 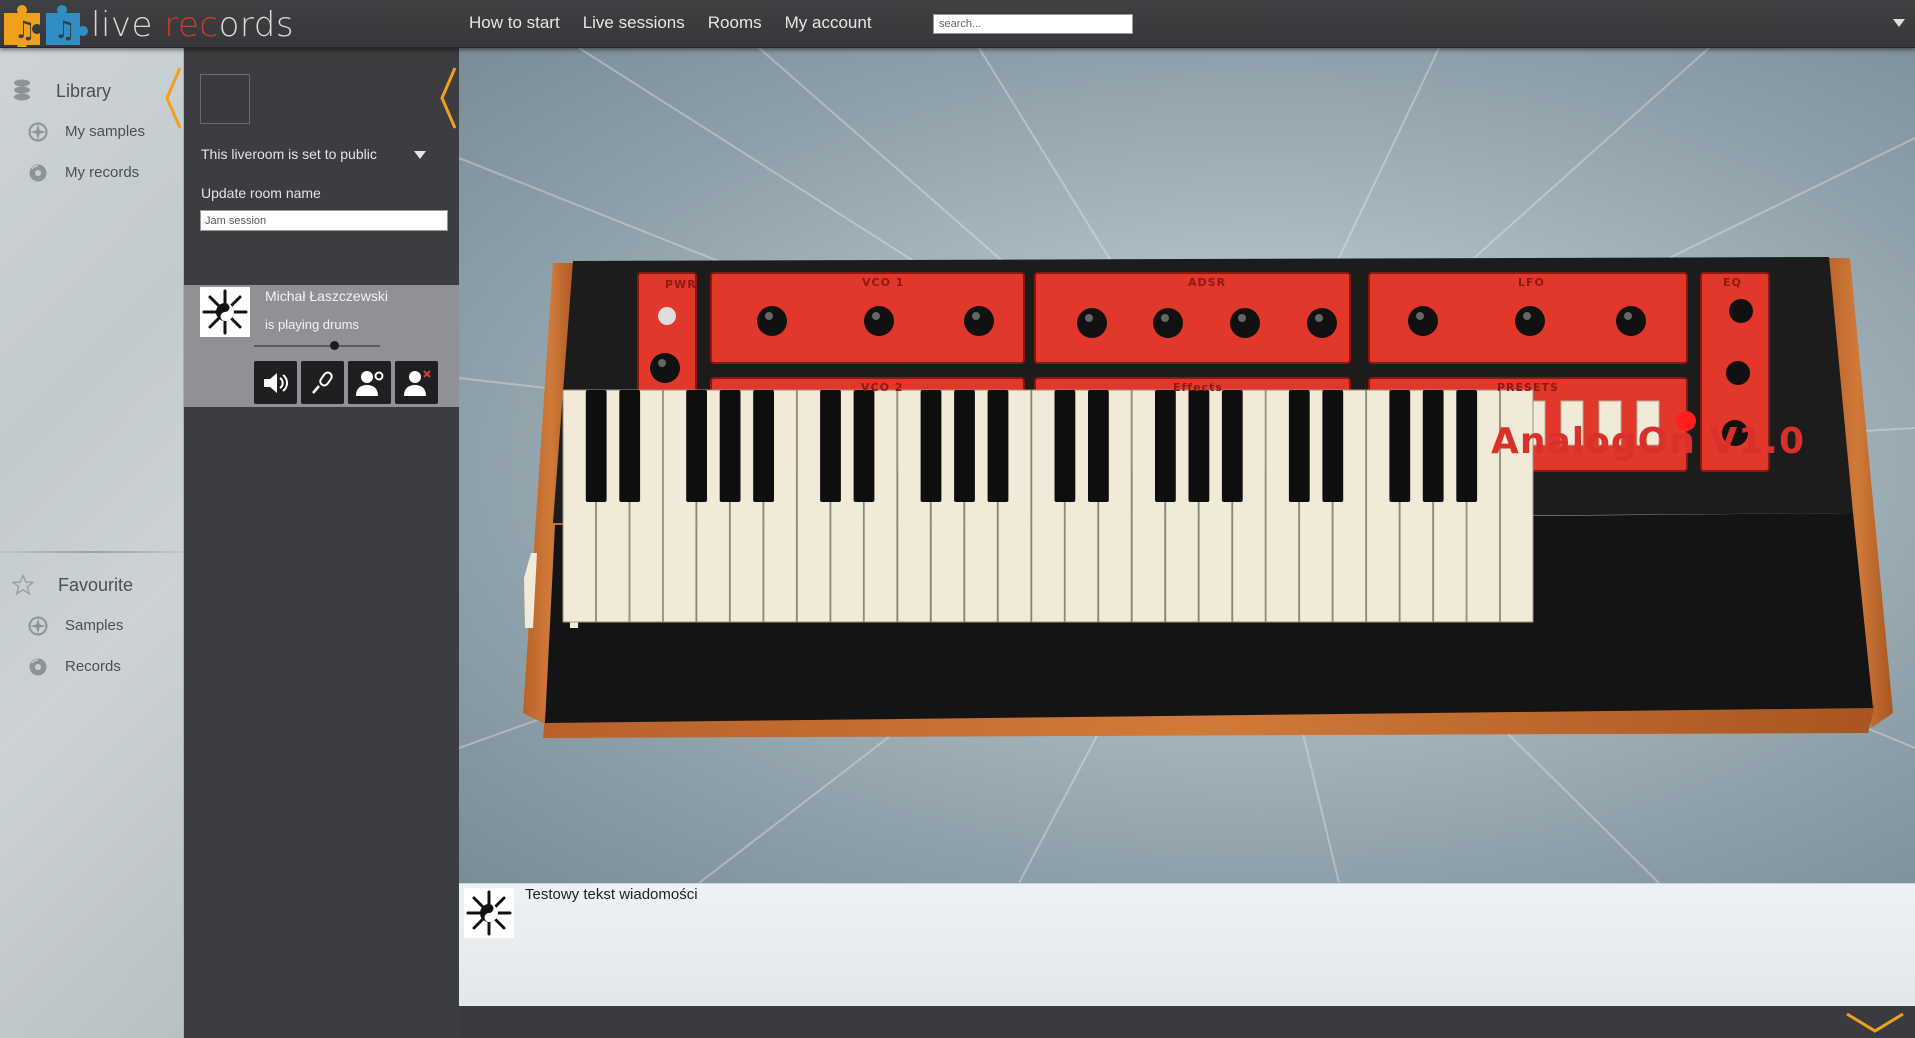 I want to click on chat-message: Testowy tekst wiadomości, so click(x=611, y=894).